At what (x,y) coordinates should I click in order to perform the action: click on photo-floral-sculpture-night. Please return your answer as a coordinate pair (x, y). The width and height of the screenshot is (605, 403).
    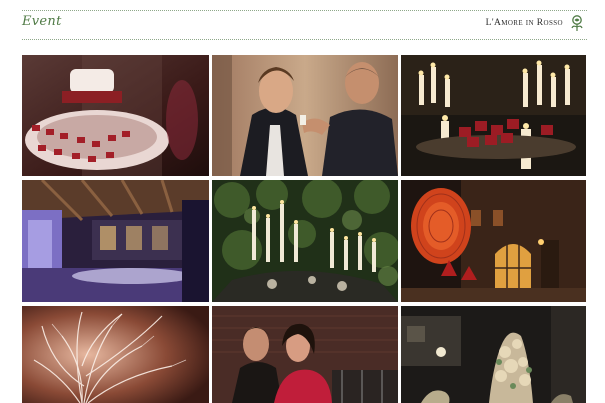
    Looking at the image, I should click on (493, 354).